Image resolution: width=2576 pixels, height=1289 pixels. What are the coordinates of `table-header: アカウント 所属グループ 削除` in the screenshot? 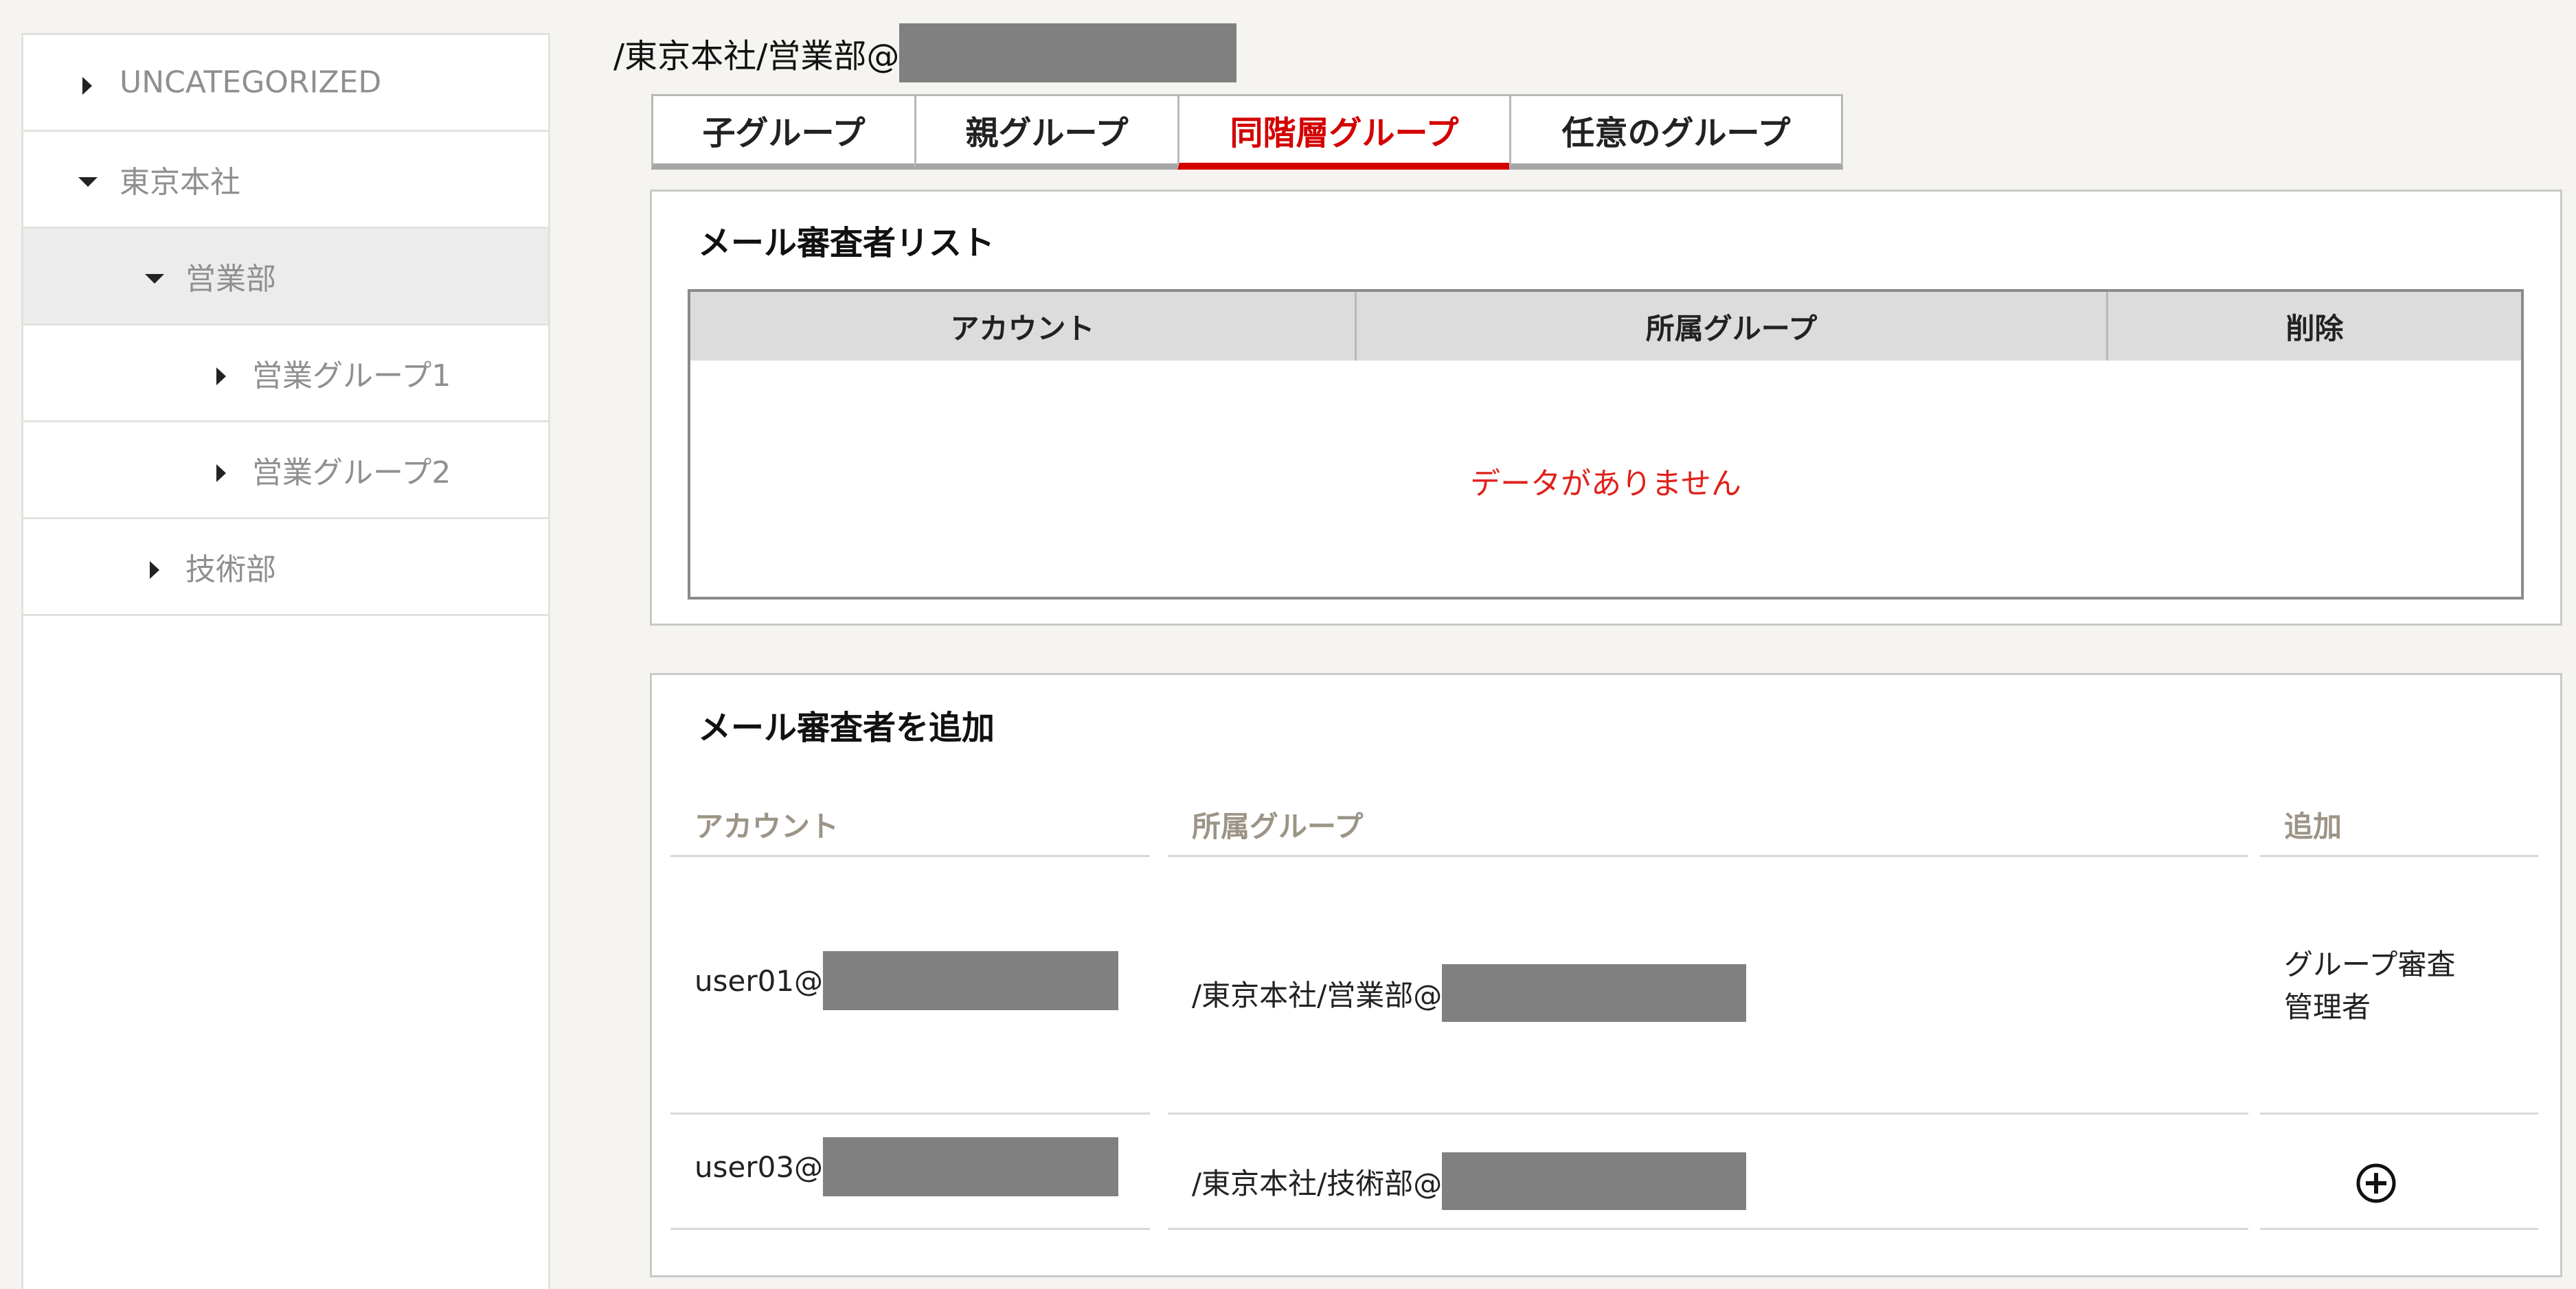 It's located at (1605, 326).